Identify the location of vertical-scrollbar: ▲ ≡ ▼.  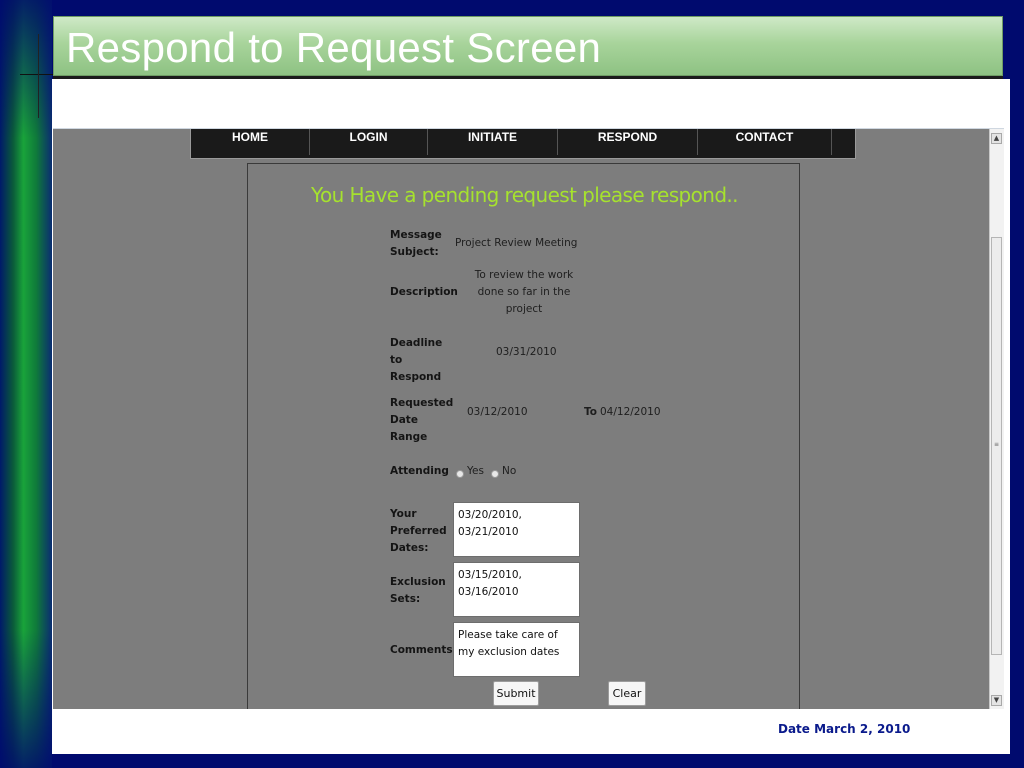
(996, 419).